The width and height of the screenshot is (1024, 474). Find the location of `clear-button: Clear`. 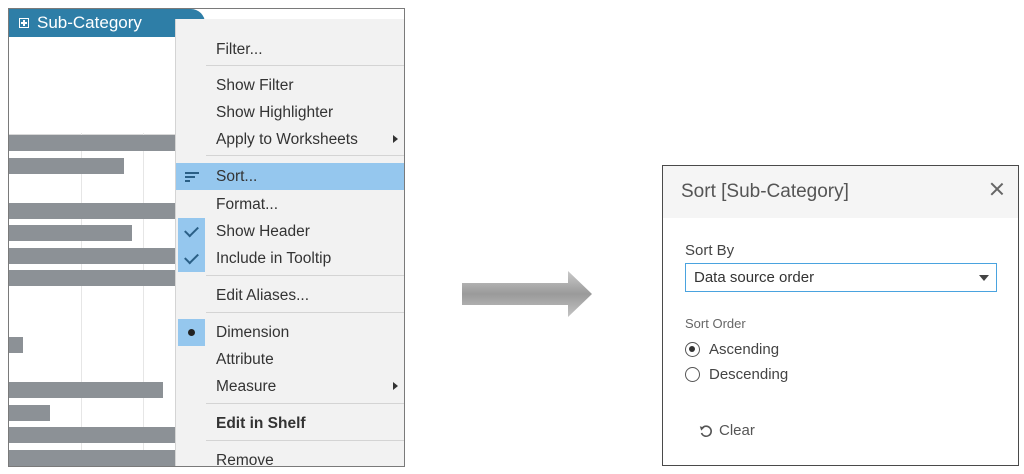

clear-button: Clear is located at coordinates (727, 430).